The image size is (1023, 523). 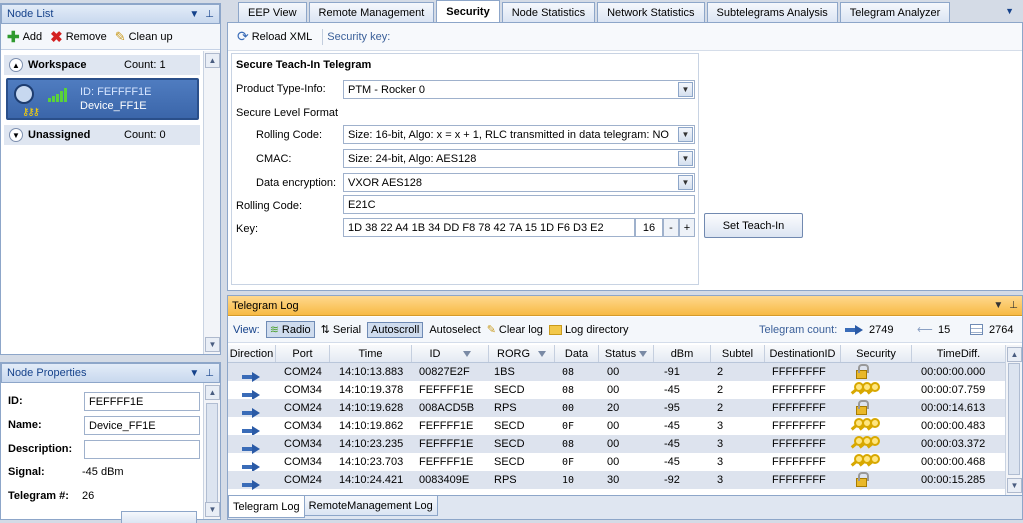 What do you see at coordinates (519, 158) in the screenshot?
I see `cmac-select: Size: 24-bit, Algo: AES128 ▼` at bounding box center [519, 158].